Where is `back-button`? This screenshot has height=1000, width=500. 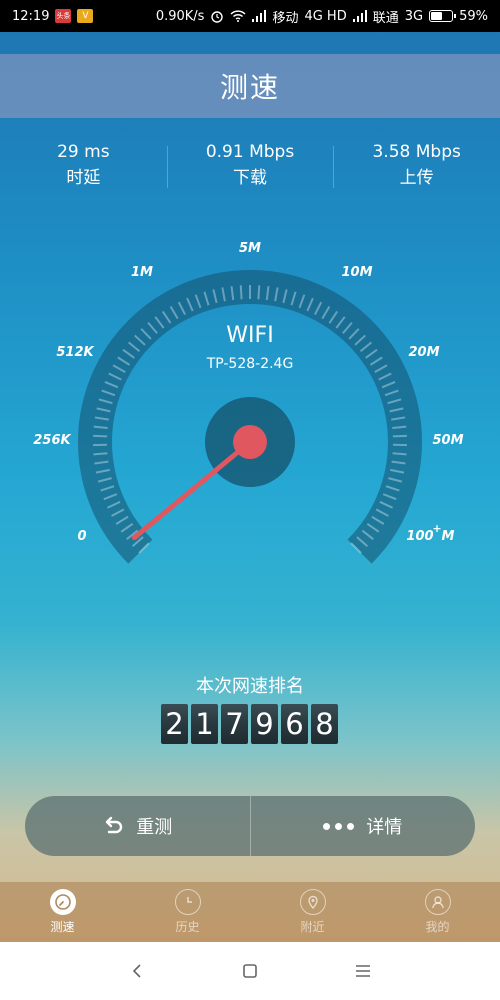
back-button is located at coordinates (137, 971).